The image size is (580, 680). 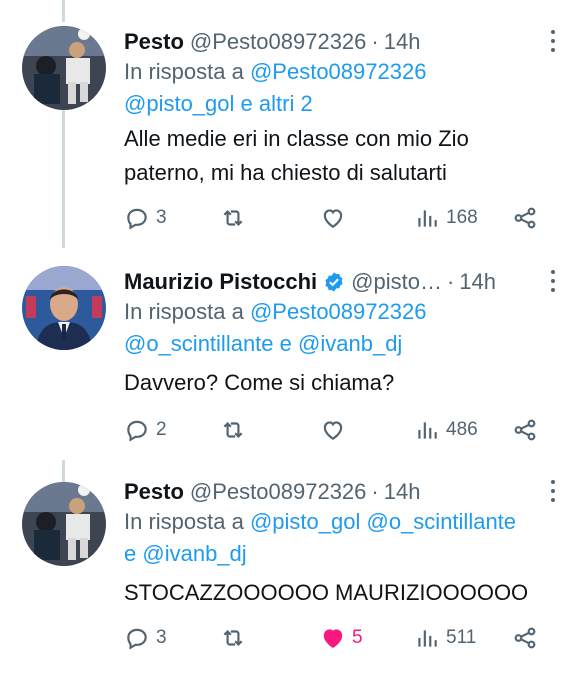 I want to click on reply-context: @pisto_gol e altri 2, so click(x=218, y=104).